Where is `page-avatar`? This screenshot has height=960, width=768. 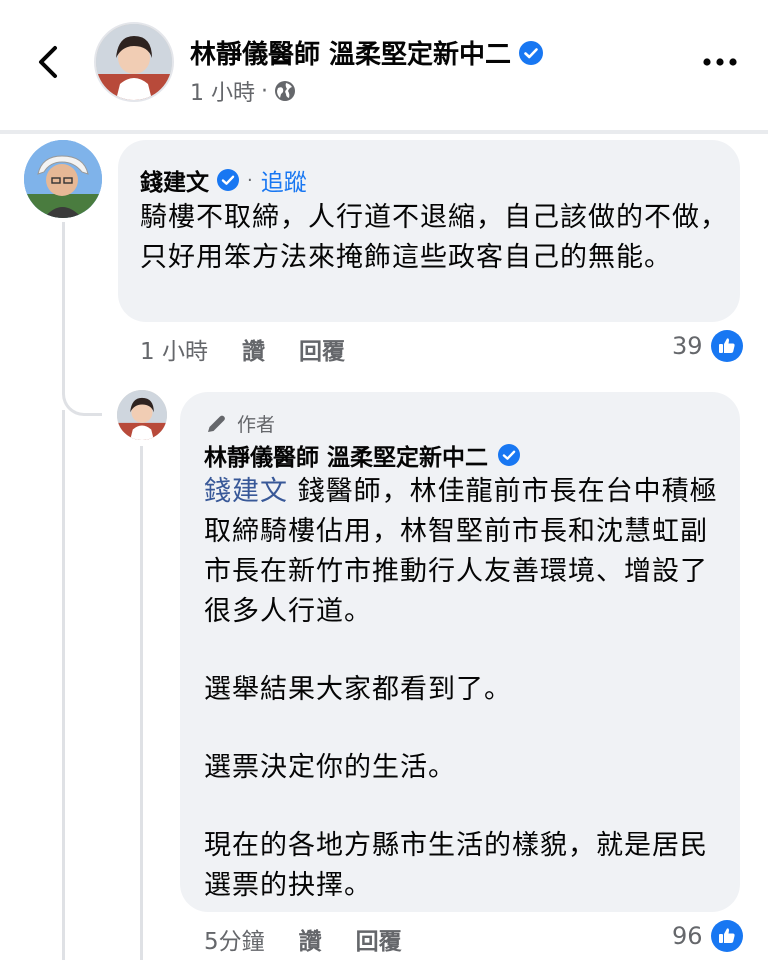 page-avatar is located at coordinates (134, 62).